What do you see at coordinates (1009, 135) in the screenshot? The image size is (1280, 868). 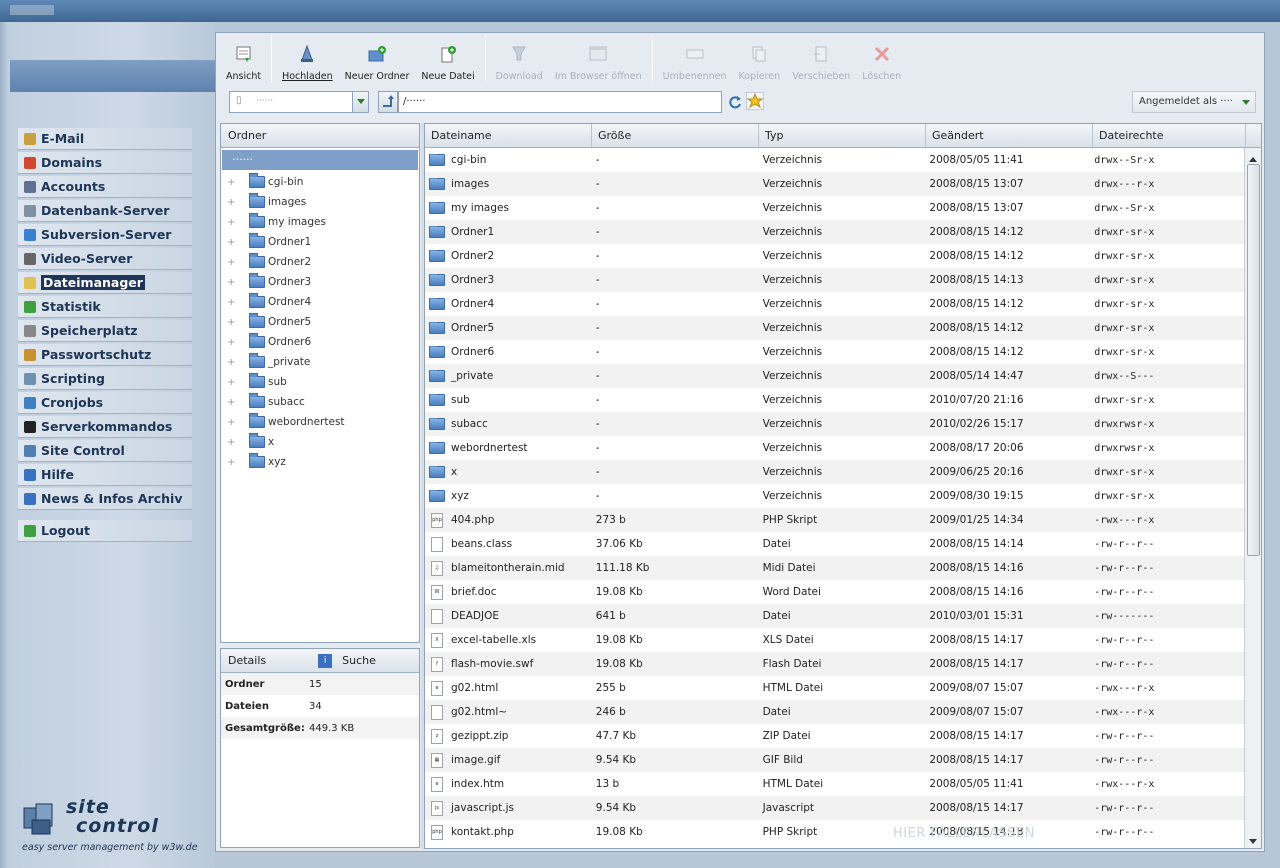 I see `column-header-4: Geändert` at bounding box center [1009, 135].